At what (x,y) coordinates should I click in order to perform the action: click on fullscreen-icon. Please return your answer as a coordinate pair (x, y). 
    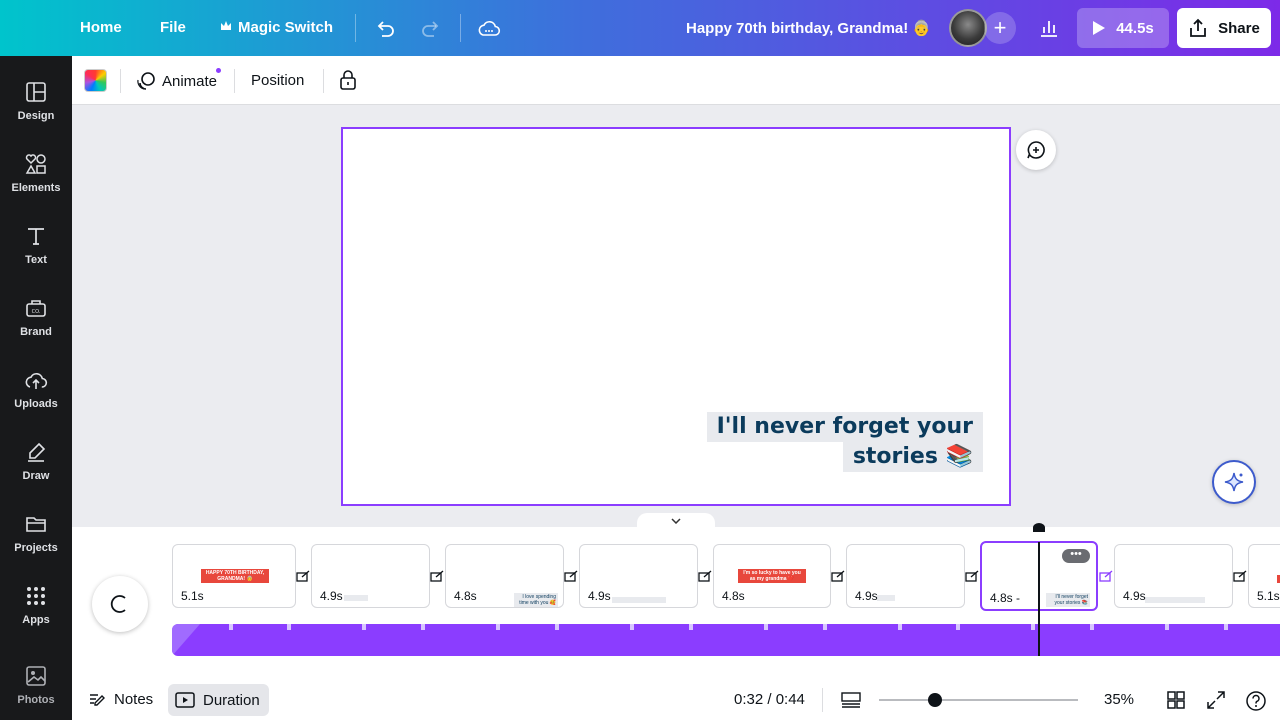
    Looking at the image, I should click on (1216, 700).